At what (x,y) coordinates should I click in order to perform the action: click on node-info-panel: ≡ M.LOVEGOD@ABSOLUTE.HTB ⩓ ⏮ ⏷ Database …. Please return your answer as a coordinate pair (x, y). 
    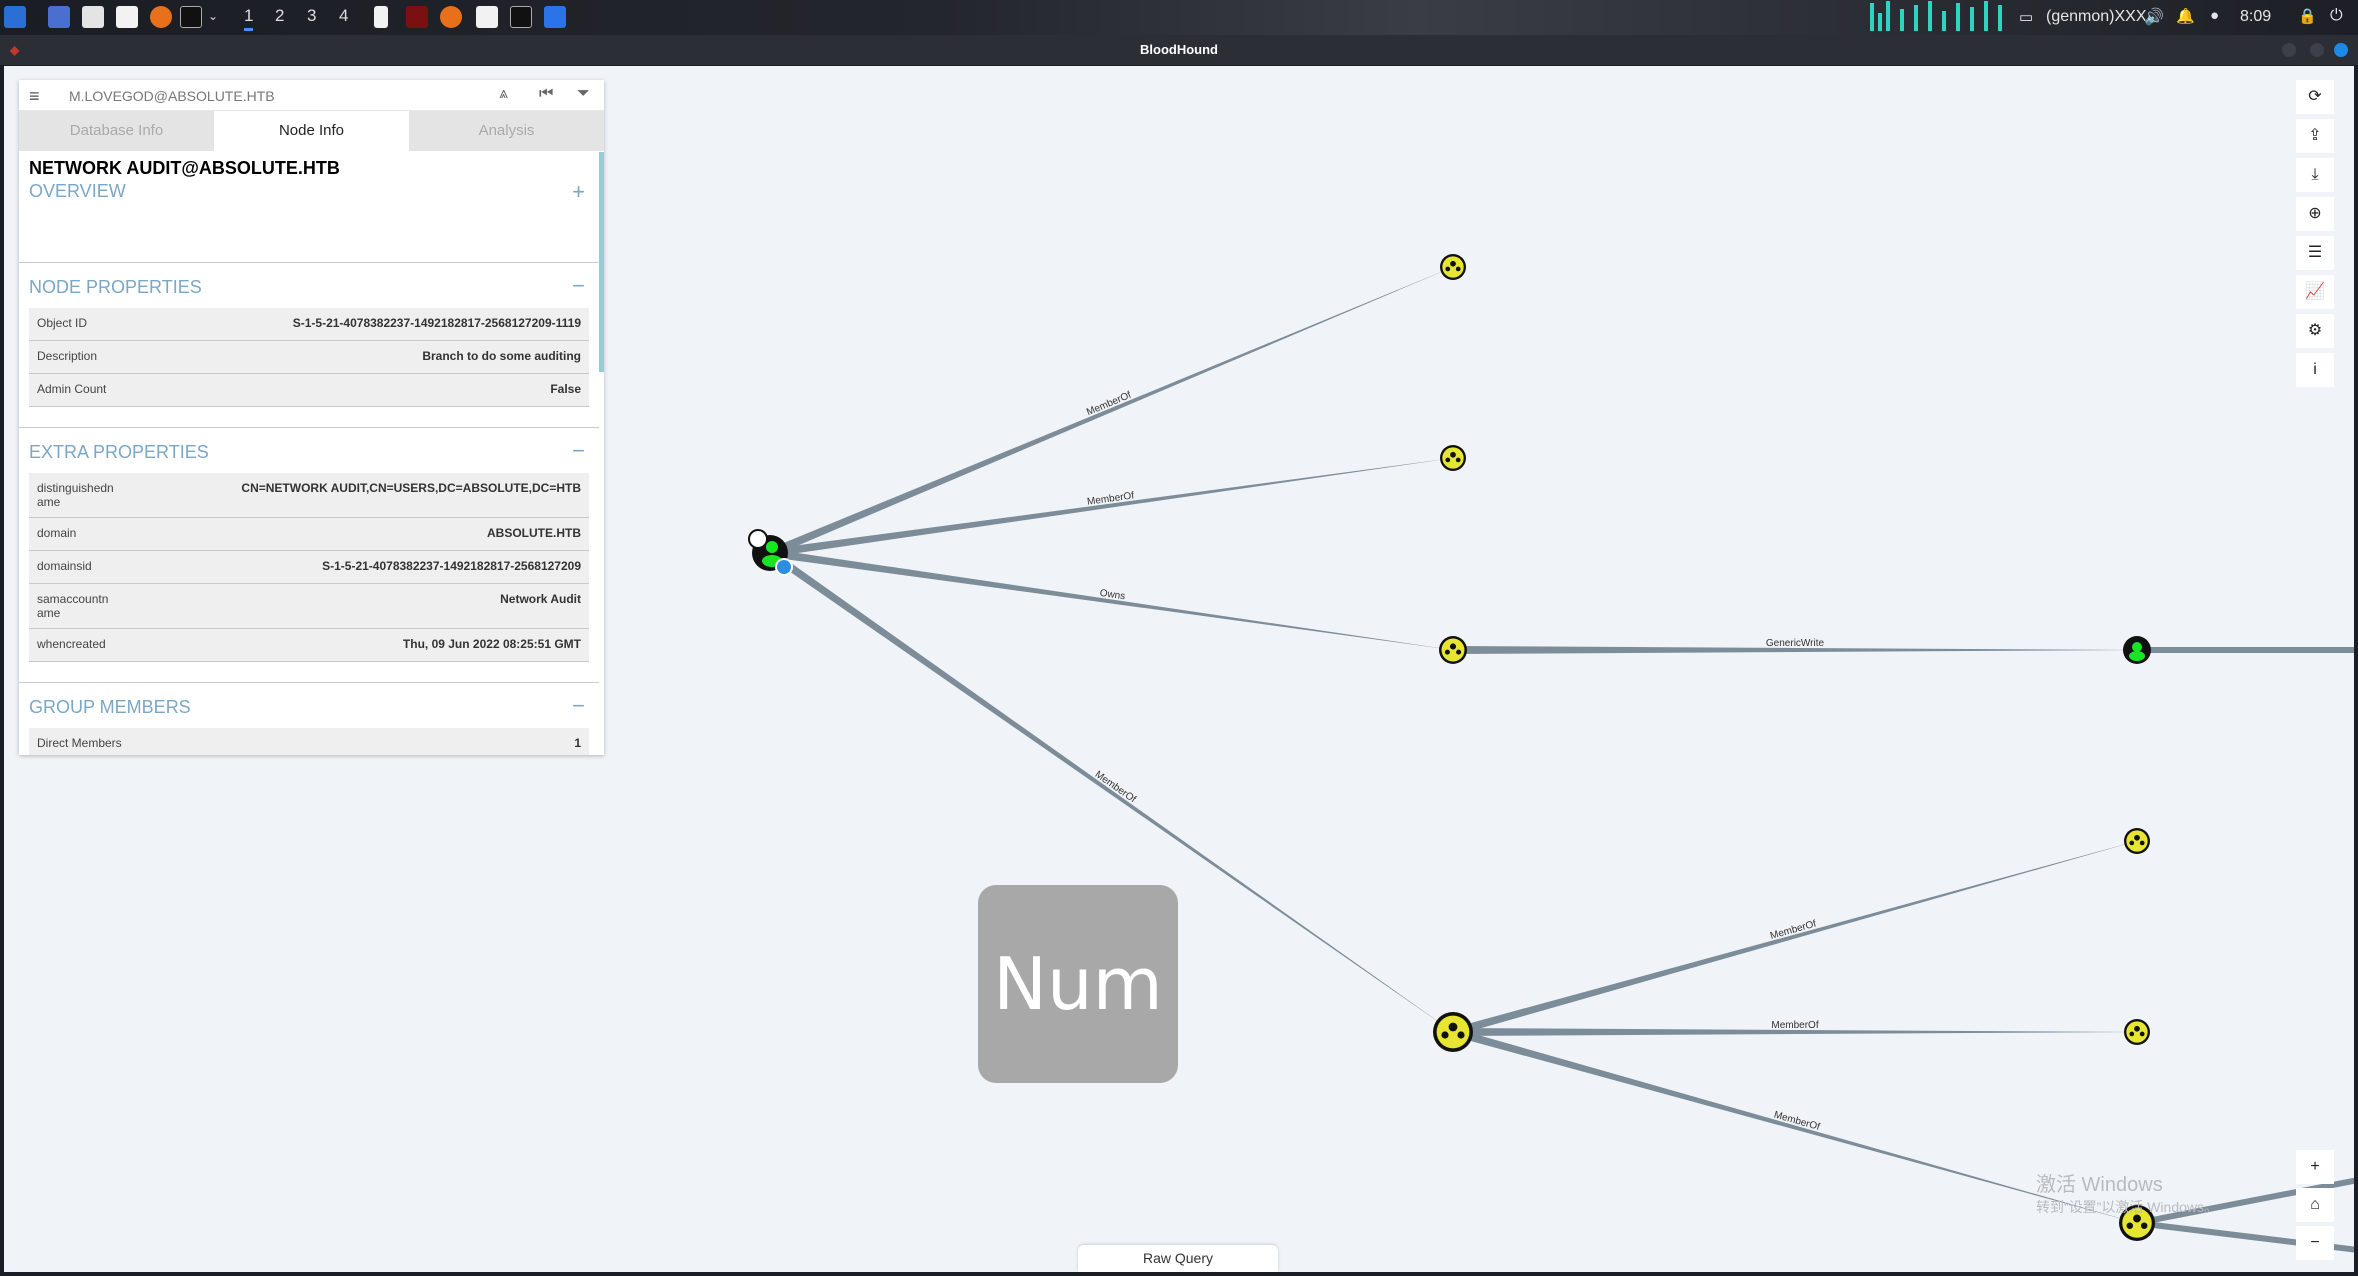
    Looking at the image, I should click on (311, 417).